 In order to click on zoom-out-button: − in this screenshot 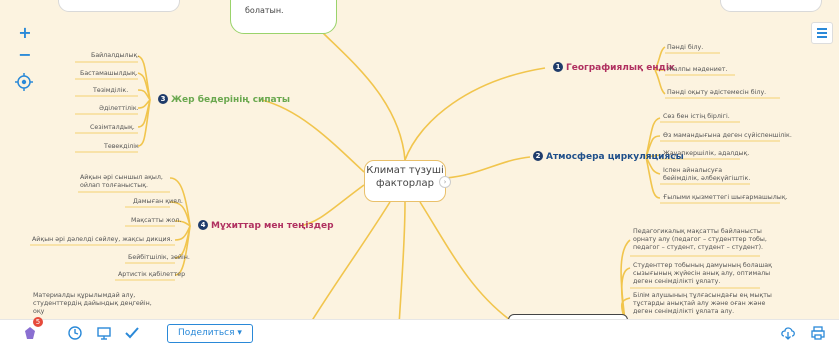, I will do `click(25, 55)`.